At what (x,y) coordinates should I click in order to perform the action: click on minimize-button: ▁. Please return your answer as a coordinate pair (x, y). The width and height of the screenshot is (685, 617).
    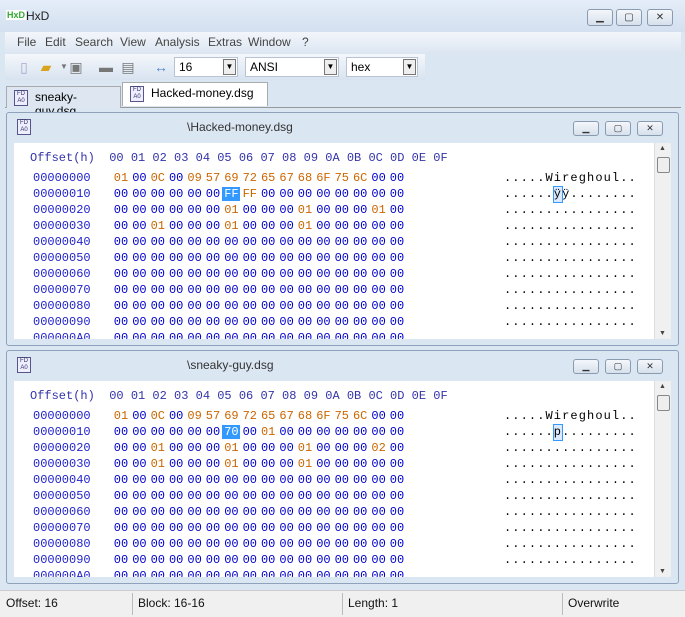
    Looking at the image, I should click on (600, 17).